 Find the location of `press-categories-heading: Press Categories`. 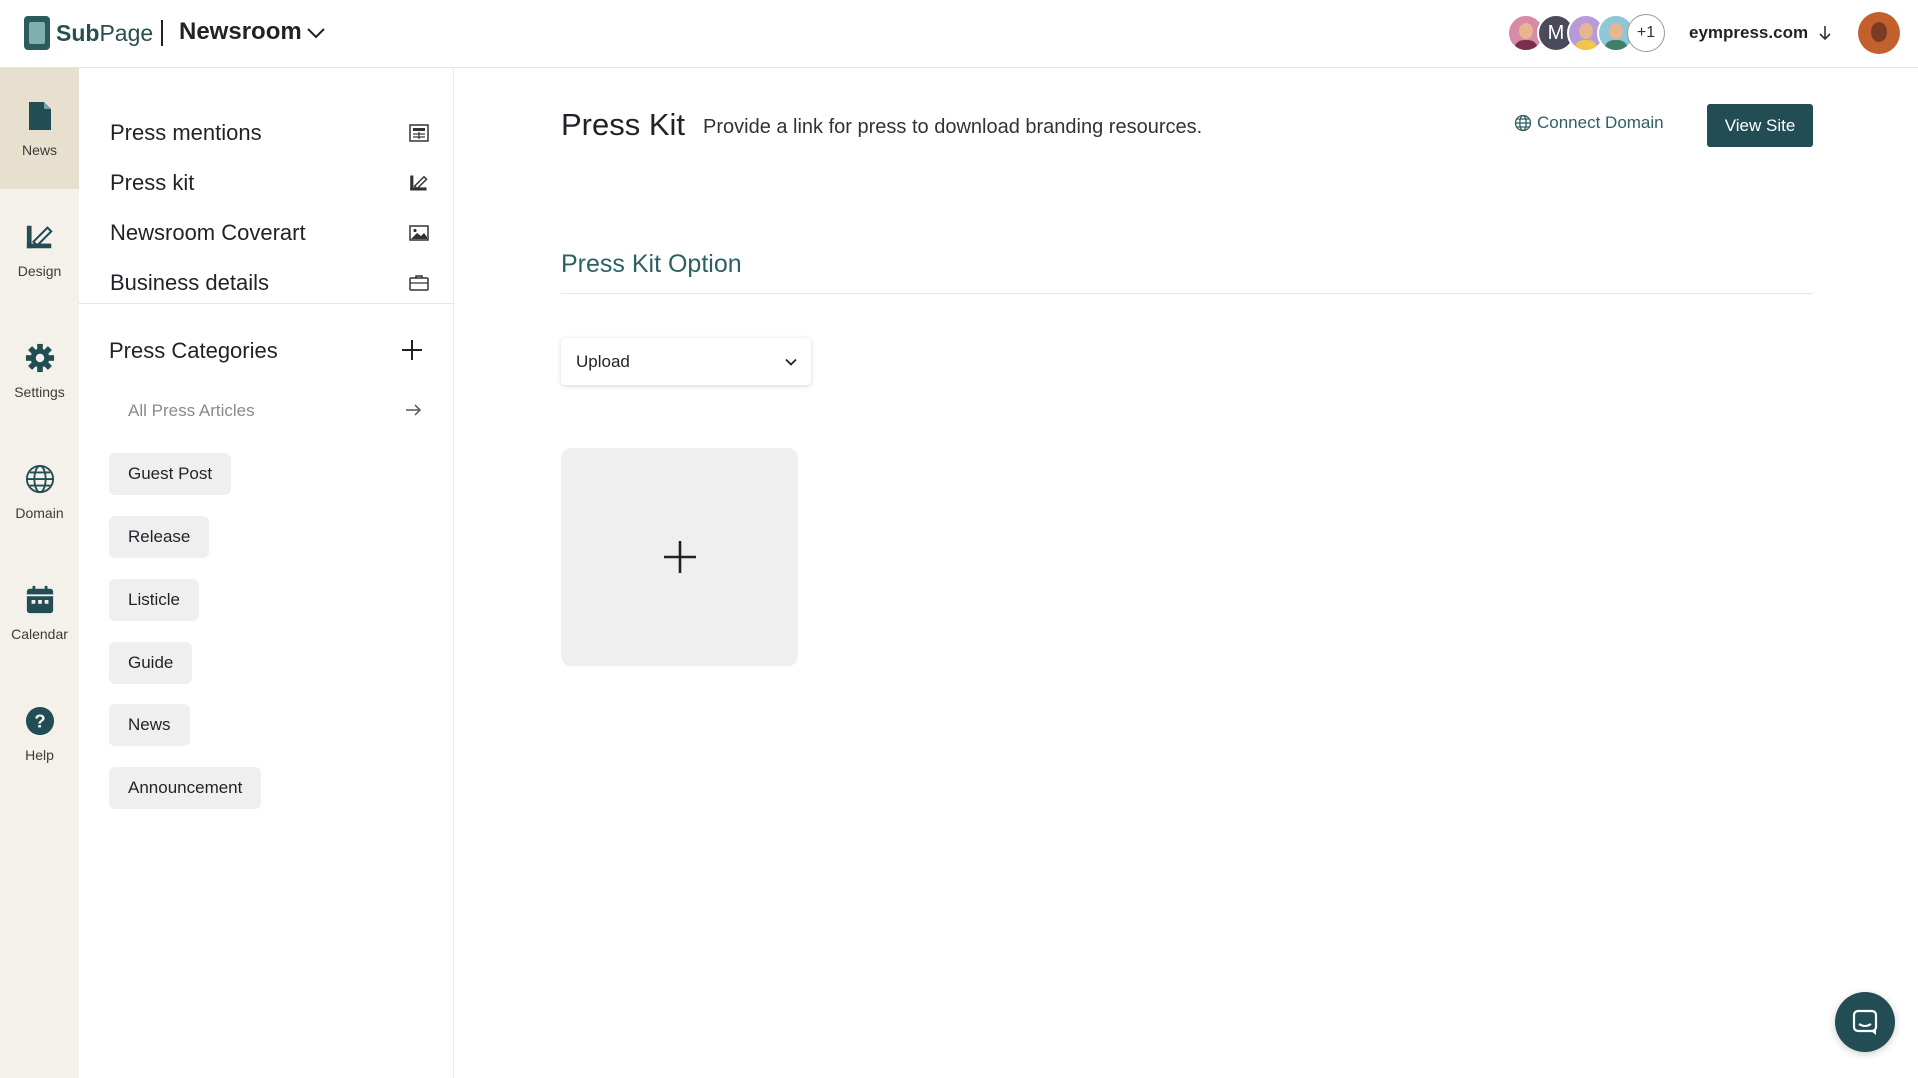

press-categories-heading: Press Categories is located at coordinates (193, 350).